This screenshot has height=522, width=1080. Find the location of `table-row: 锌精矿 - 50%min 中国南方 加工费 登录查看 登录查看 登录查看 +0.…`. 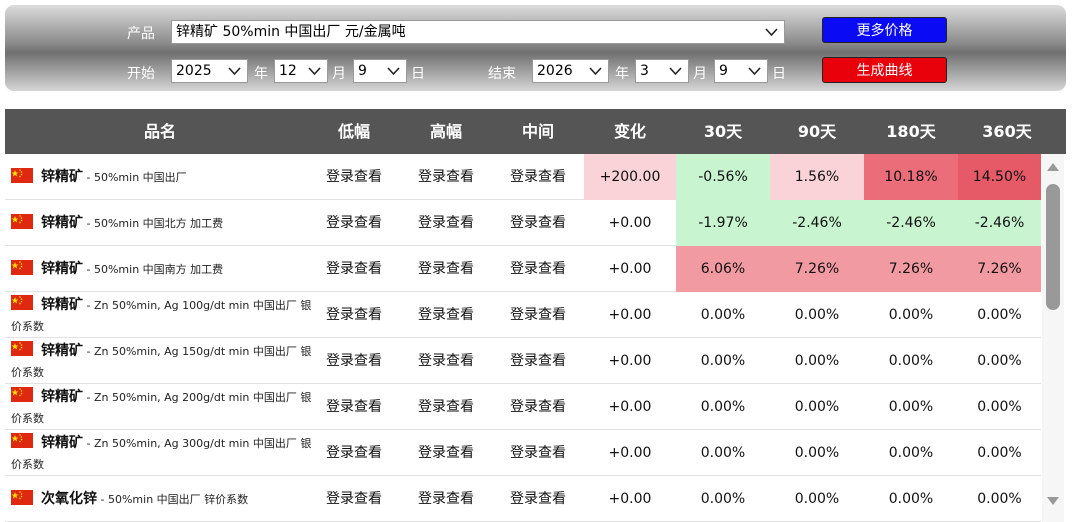

table-row: 锌精矿 - 50%min 中国南方 加工费 登录查看 登录查看 登录查看 +0.… is located at coordinates (523, 269).